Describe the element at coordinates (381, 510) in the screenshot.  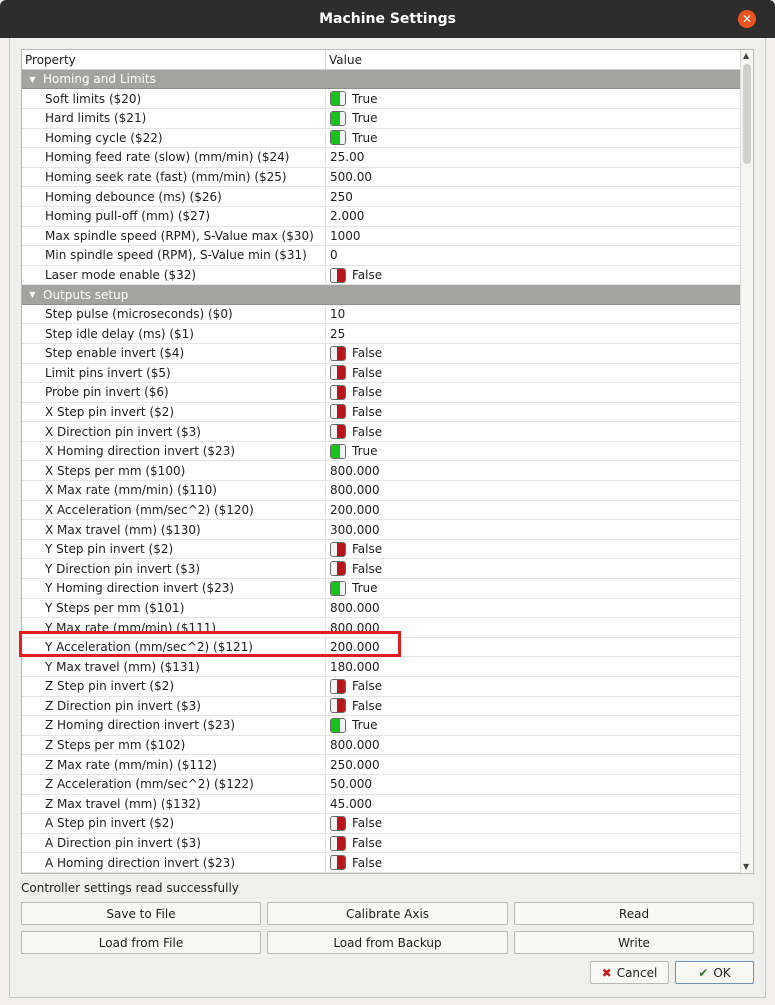
I see `setting-row: X Acceleration (mm/sec^2) ($120) 200.000` at that location.